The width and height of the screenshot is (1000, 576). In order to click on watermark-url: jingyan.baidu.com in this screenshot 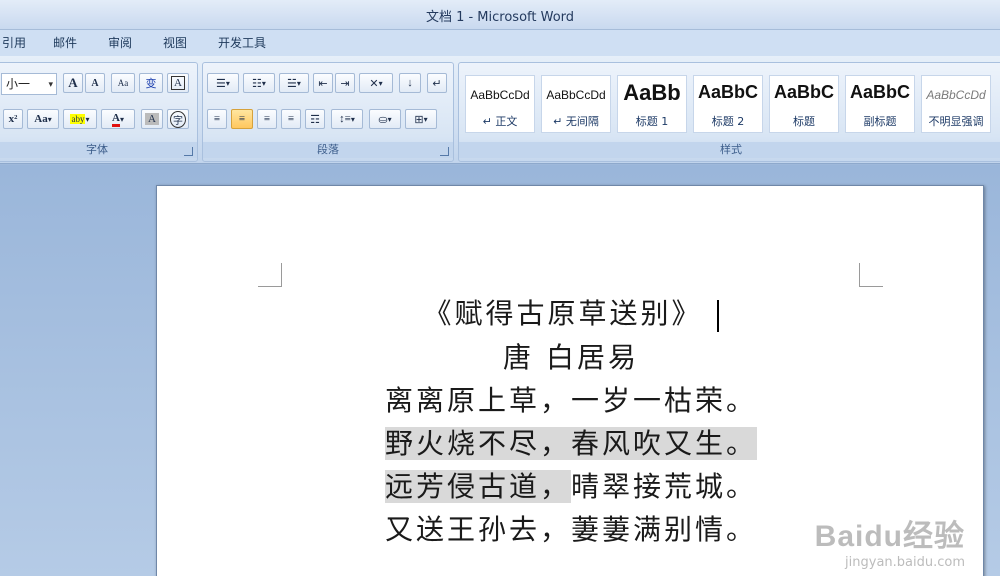, I will do `click(905, 562)`.